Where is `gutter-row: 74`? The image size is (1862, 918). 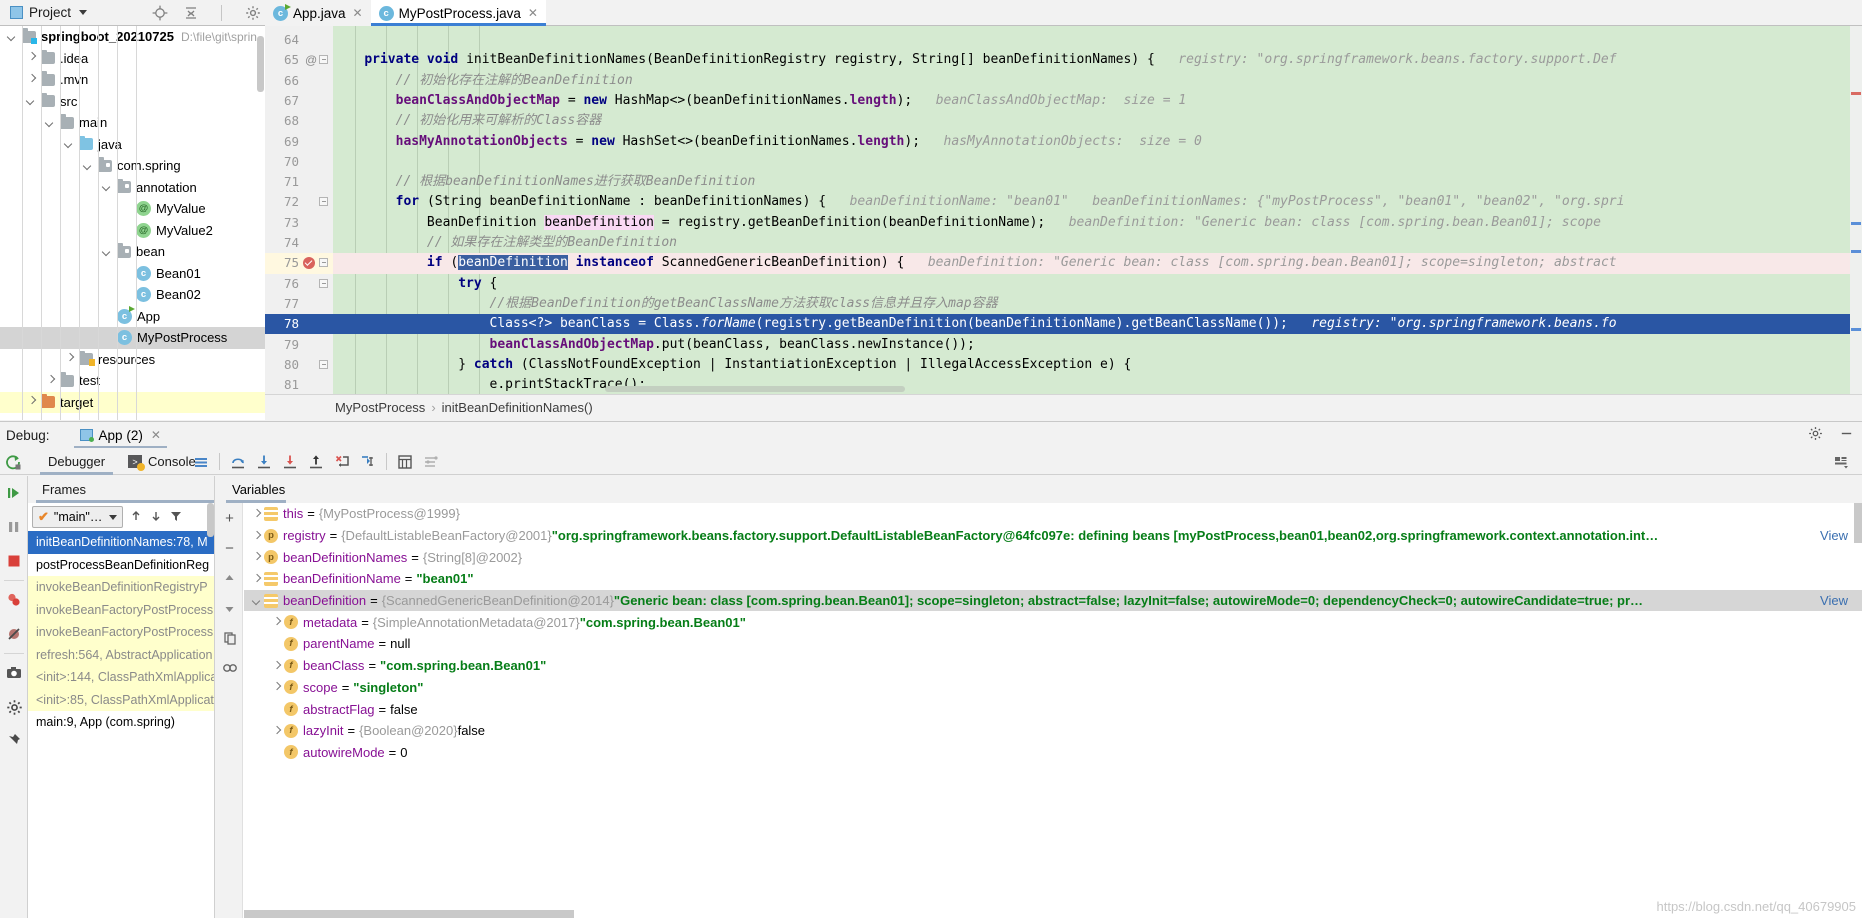 gutter-row: 74 is located at coordinates (299, 243).